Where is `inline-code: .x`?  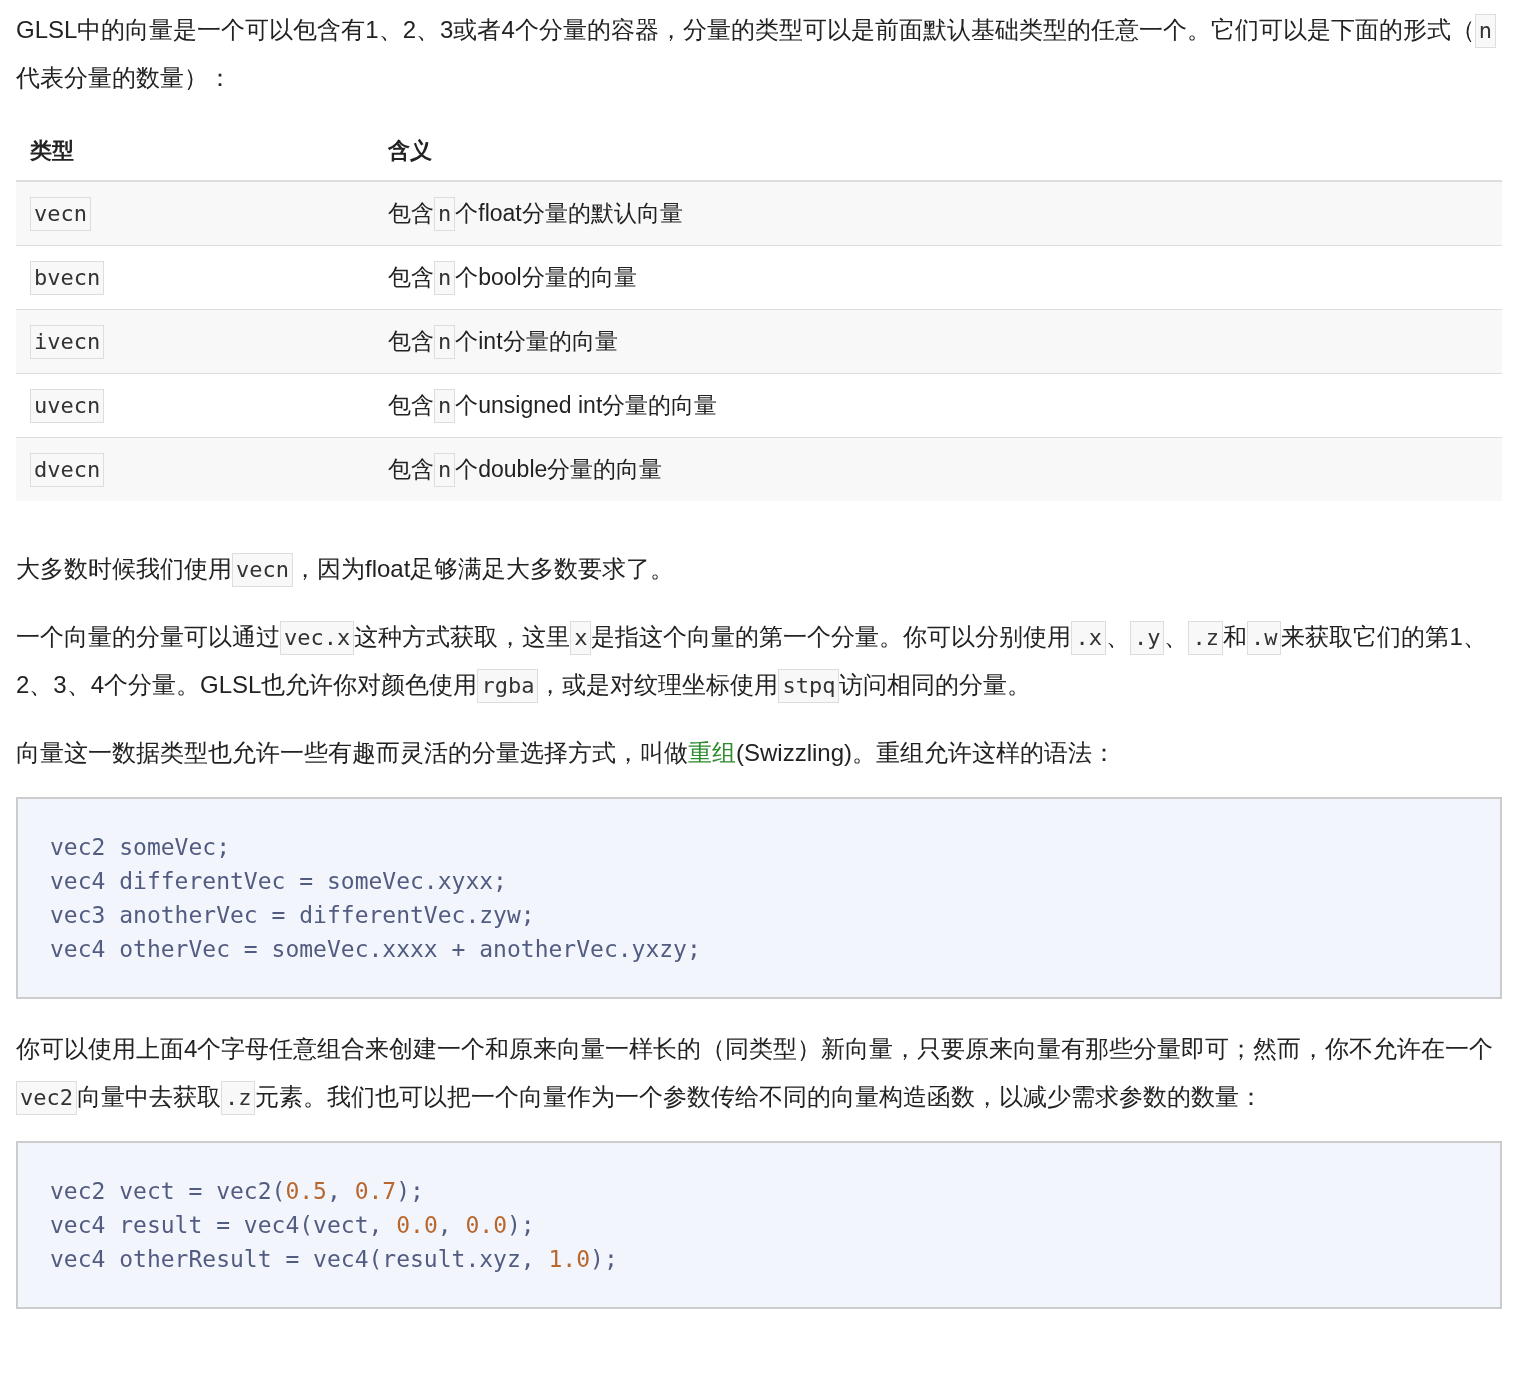
inline-code: .x is located at coordinates (1088, 638).